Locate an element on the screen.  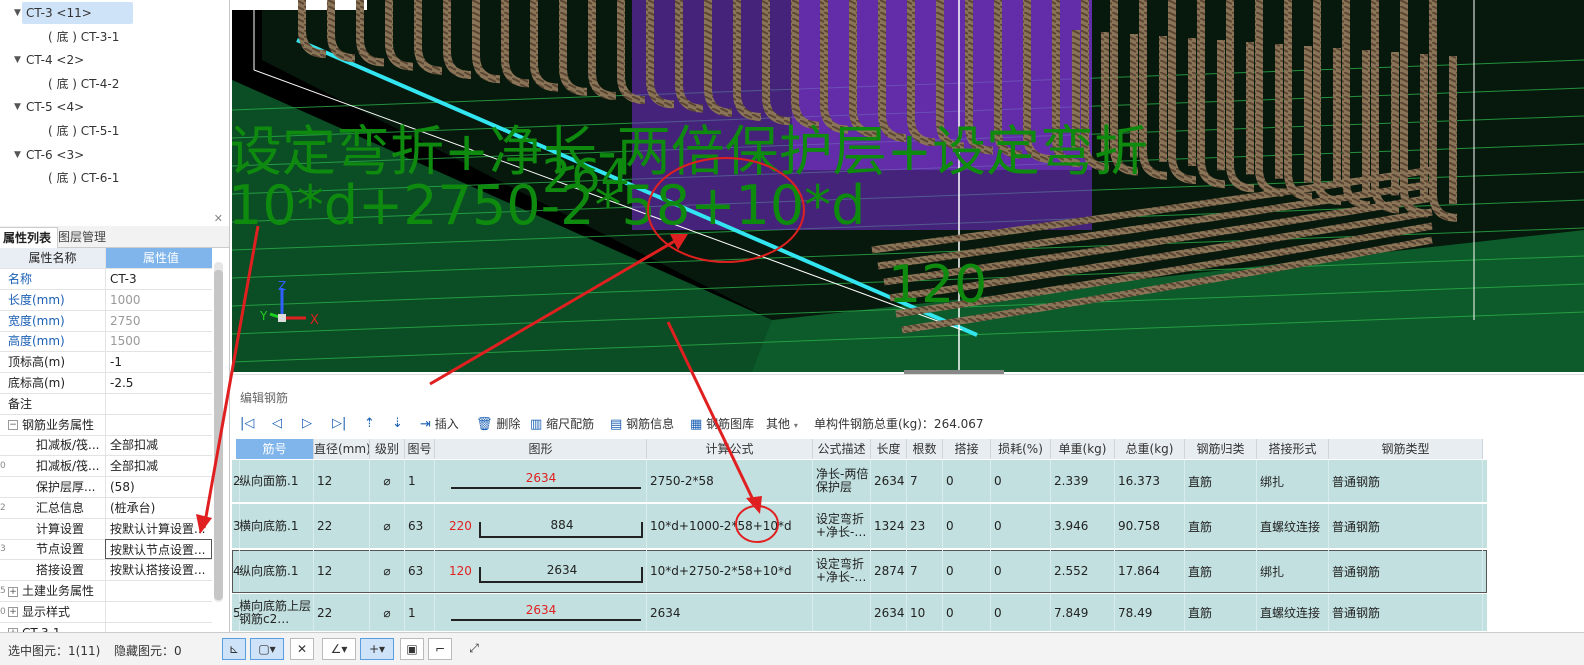
scale-rebar-button: ▥ 缩尺配筋 is located at coordinates (562, 424).